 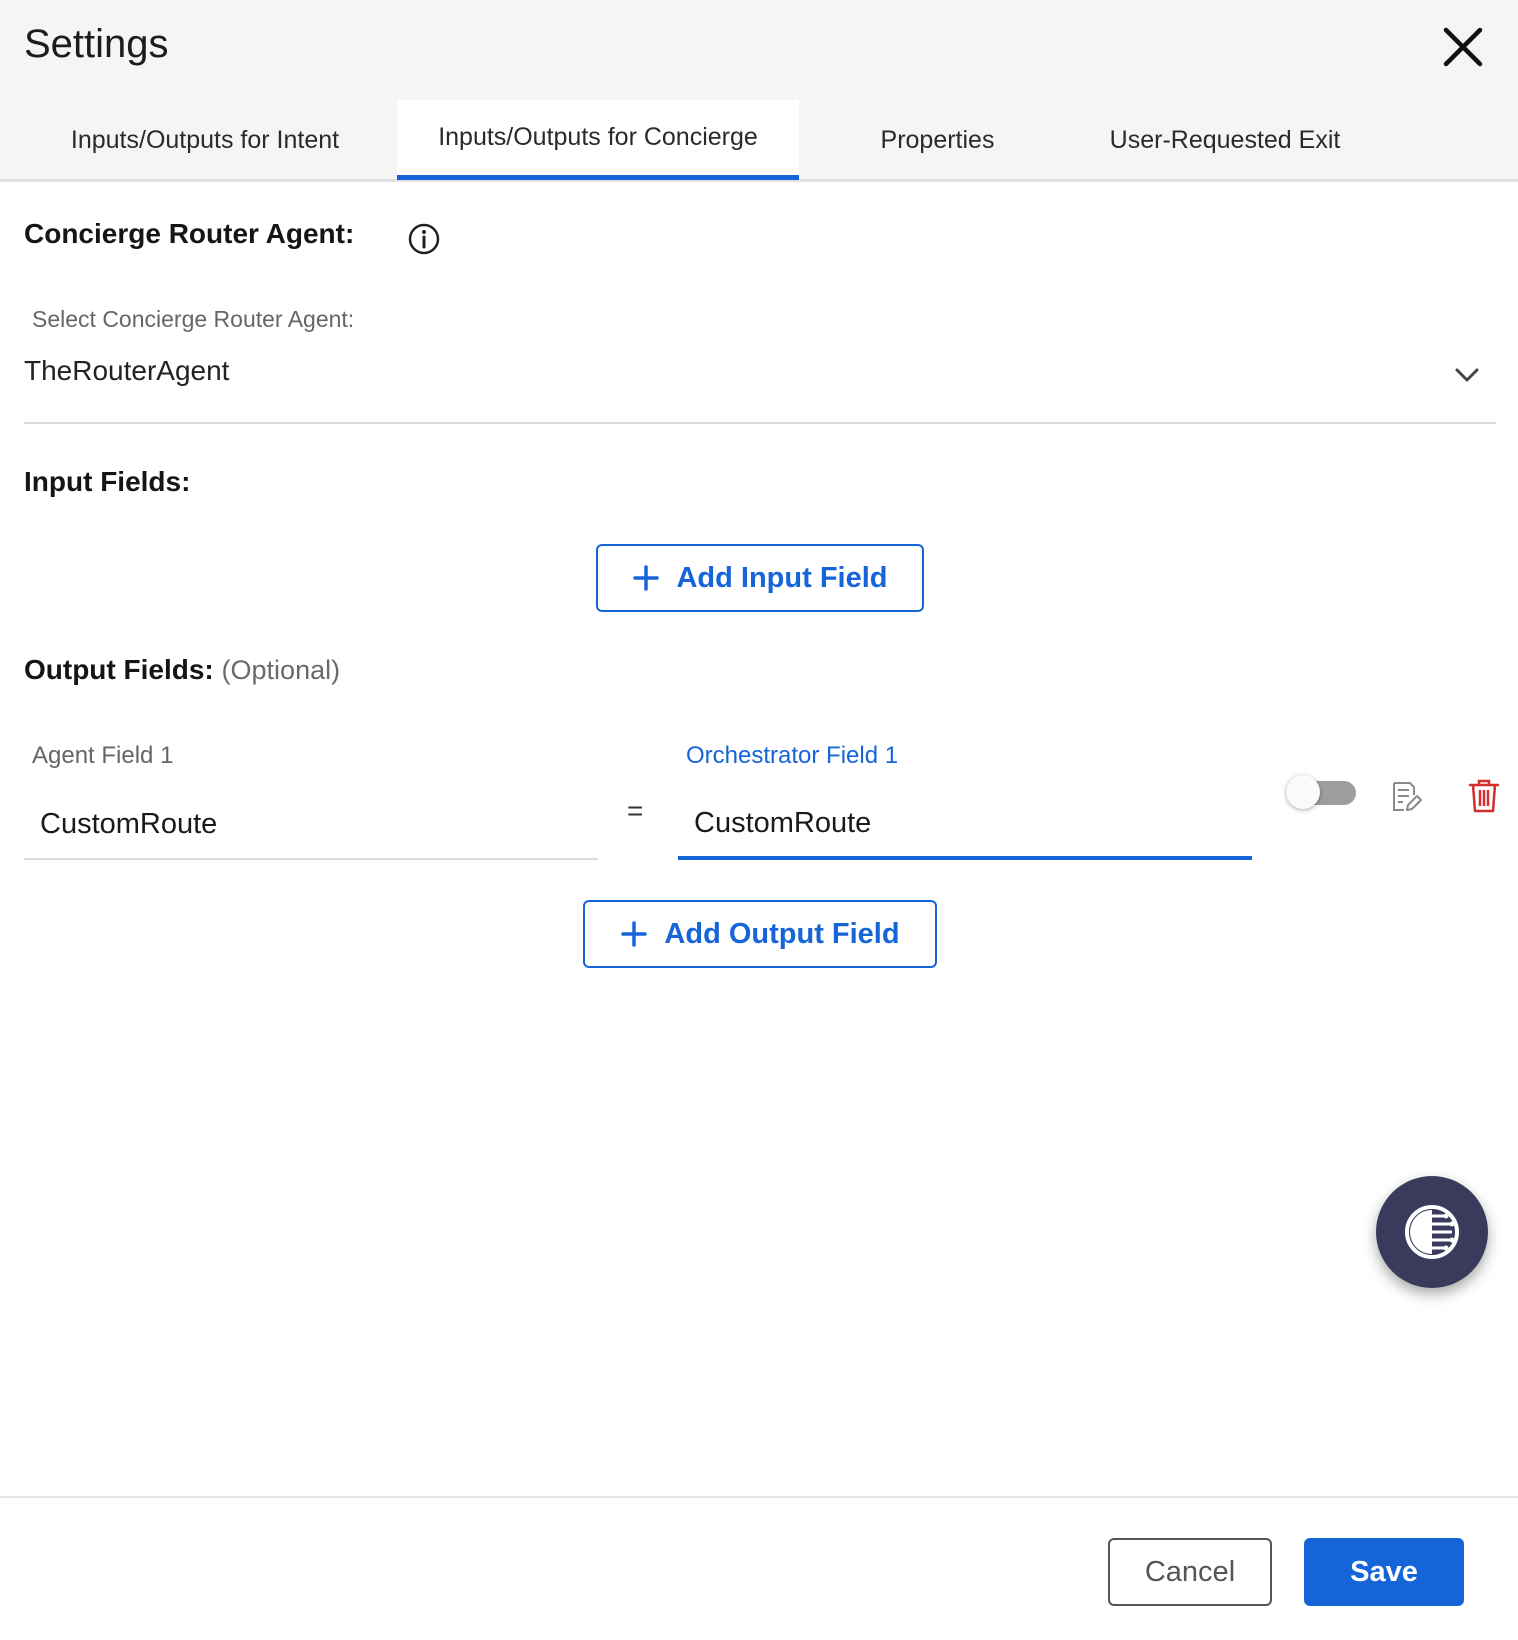 I want to click on assistant-icon, so click(x=1432, y=1232).